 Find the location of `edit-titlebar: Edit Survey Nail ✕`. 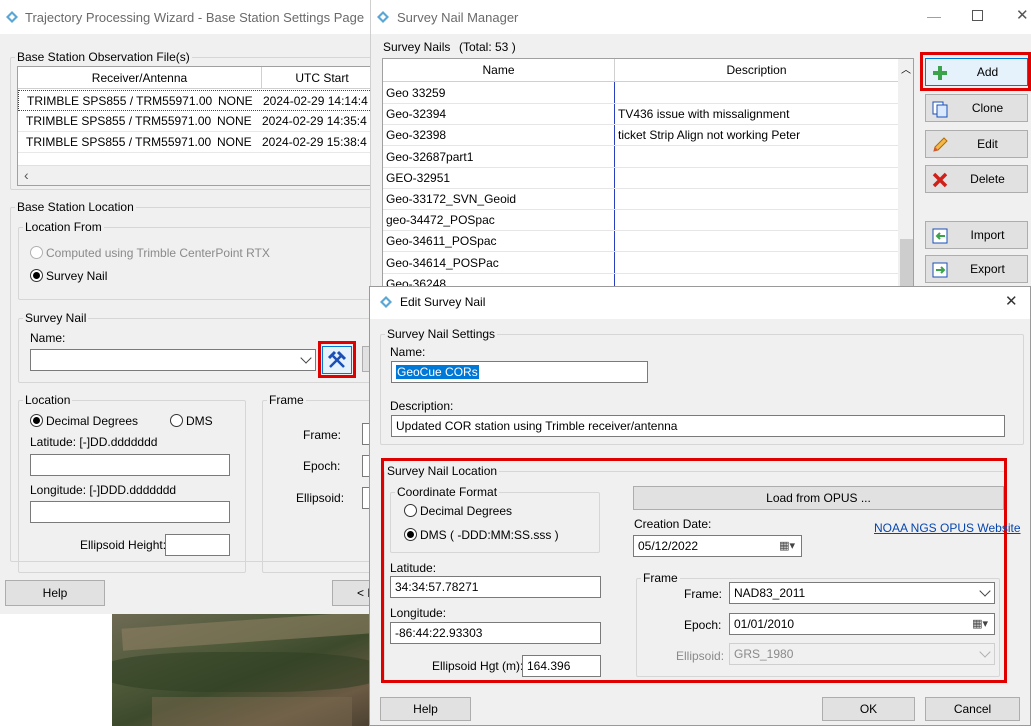

edit-titlebar: Edit Survey Nail ✕ is located at coordinates (700, 303).